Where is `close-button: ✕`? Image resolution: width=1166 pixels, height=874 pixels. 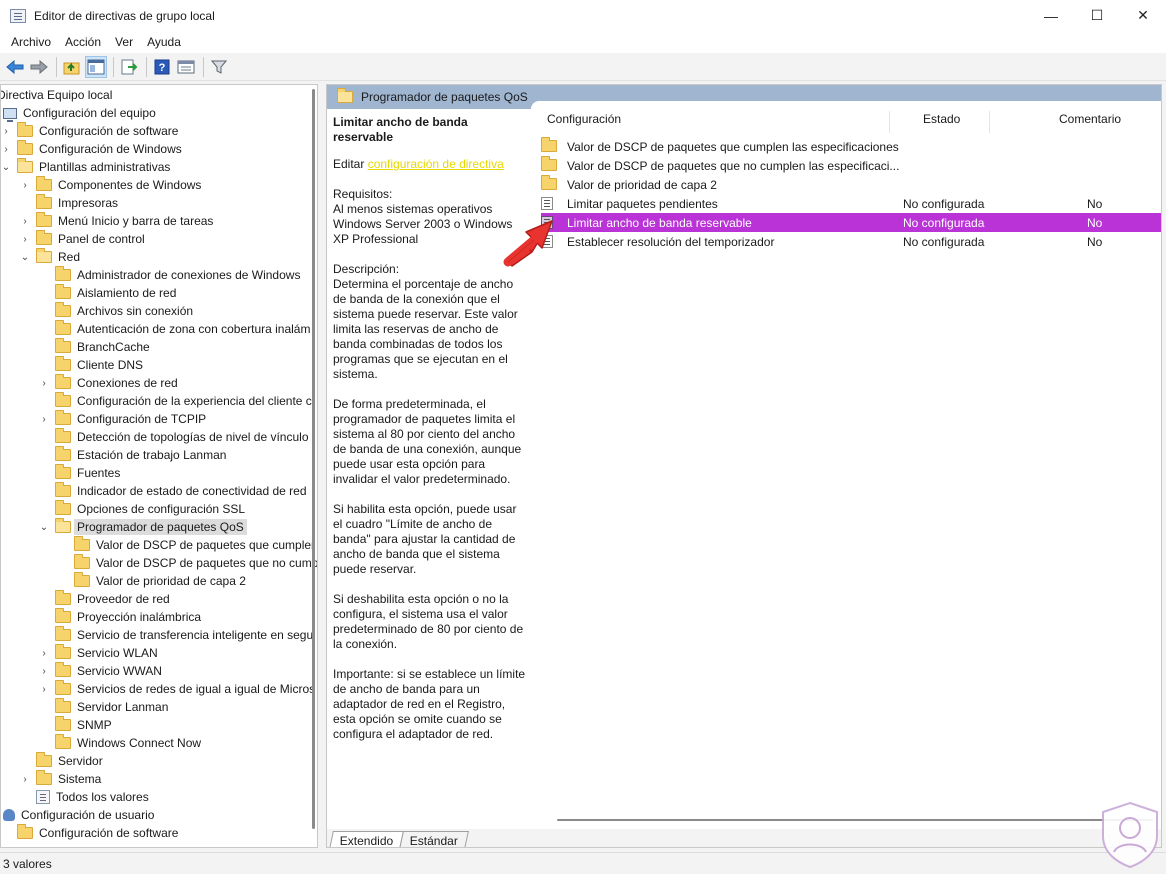
close-button: ✕ is located at coordinates (1143, 15).